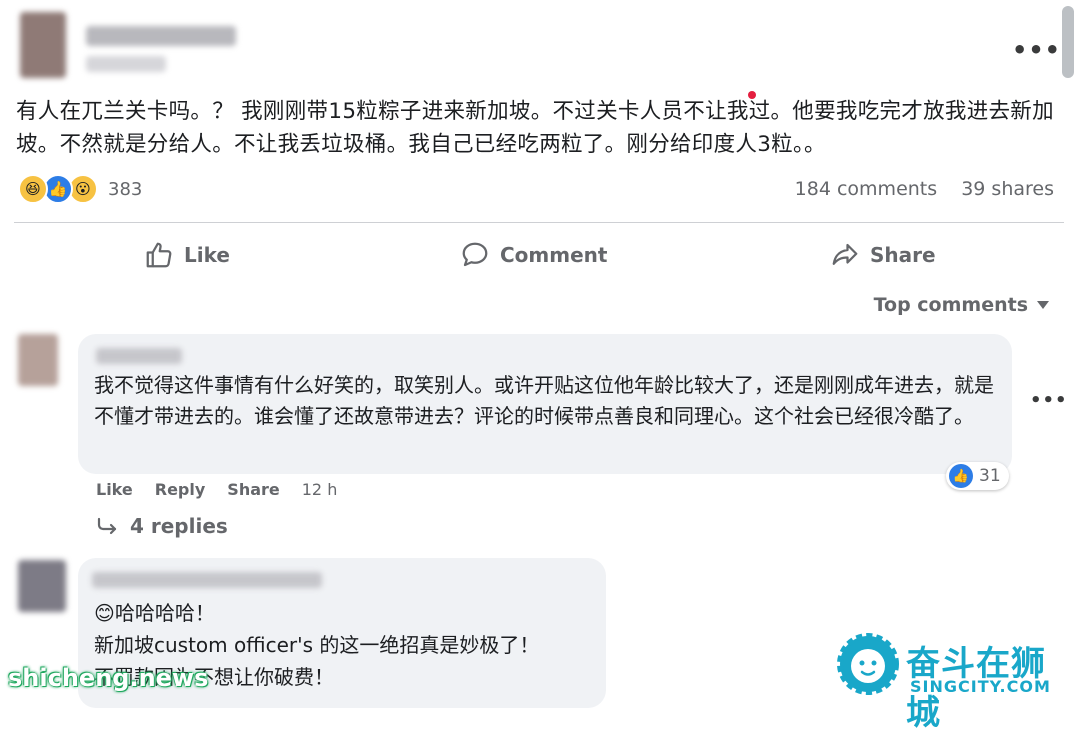 This screenshot has height=734, width=1080. What do you see at coordinates (868, 664) in the screenshot?
I see `lion-logo-icon` at bounding box center [868, 664].